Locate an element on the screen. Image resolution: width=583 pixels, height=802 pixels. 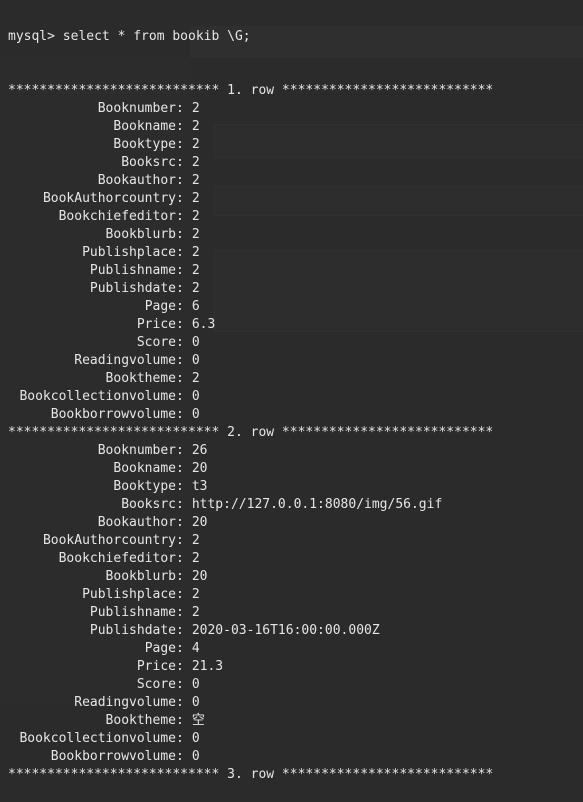
field-name: Publishplace is located at coordinates (129, 594).